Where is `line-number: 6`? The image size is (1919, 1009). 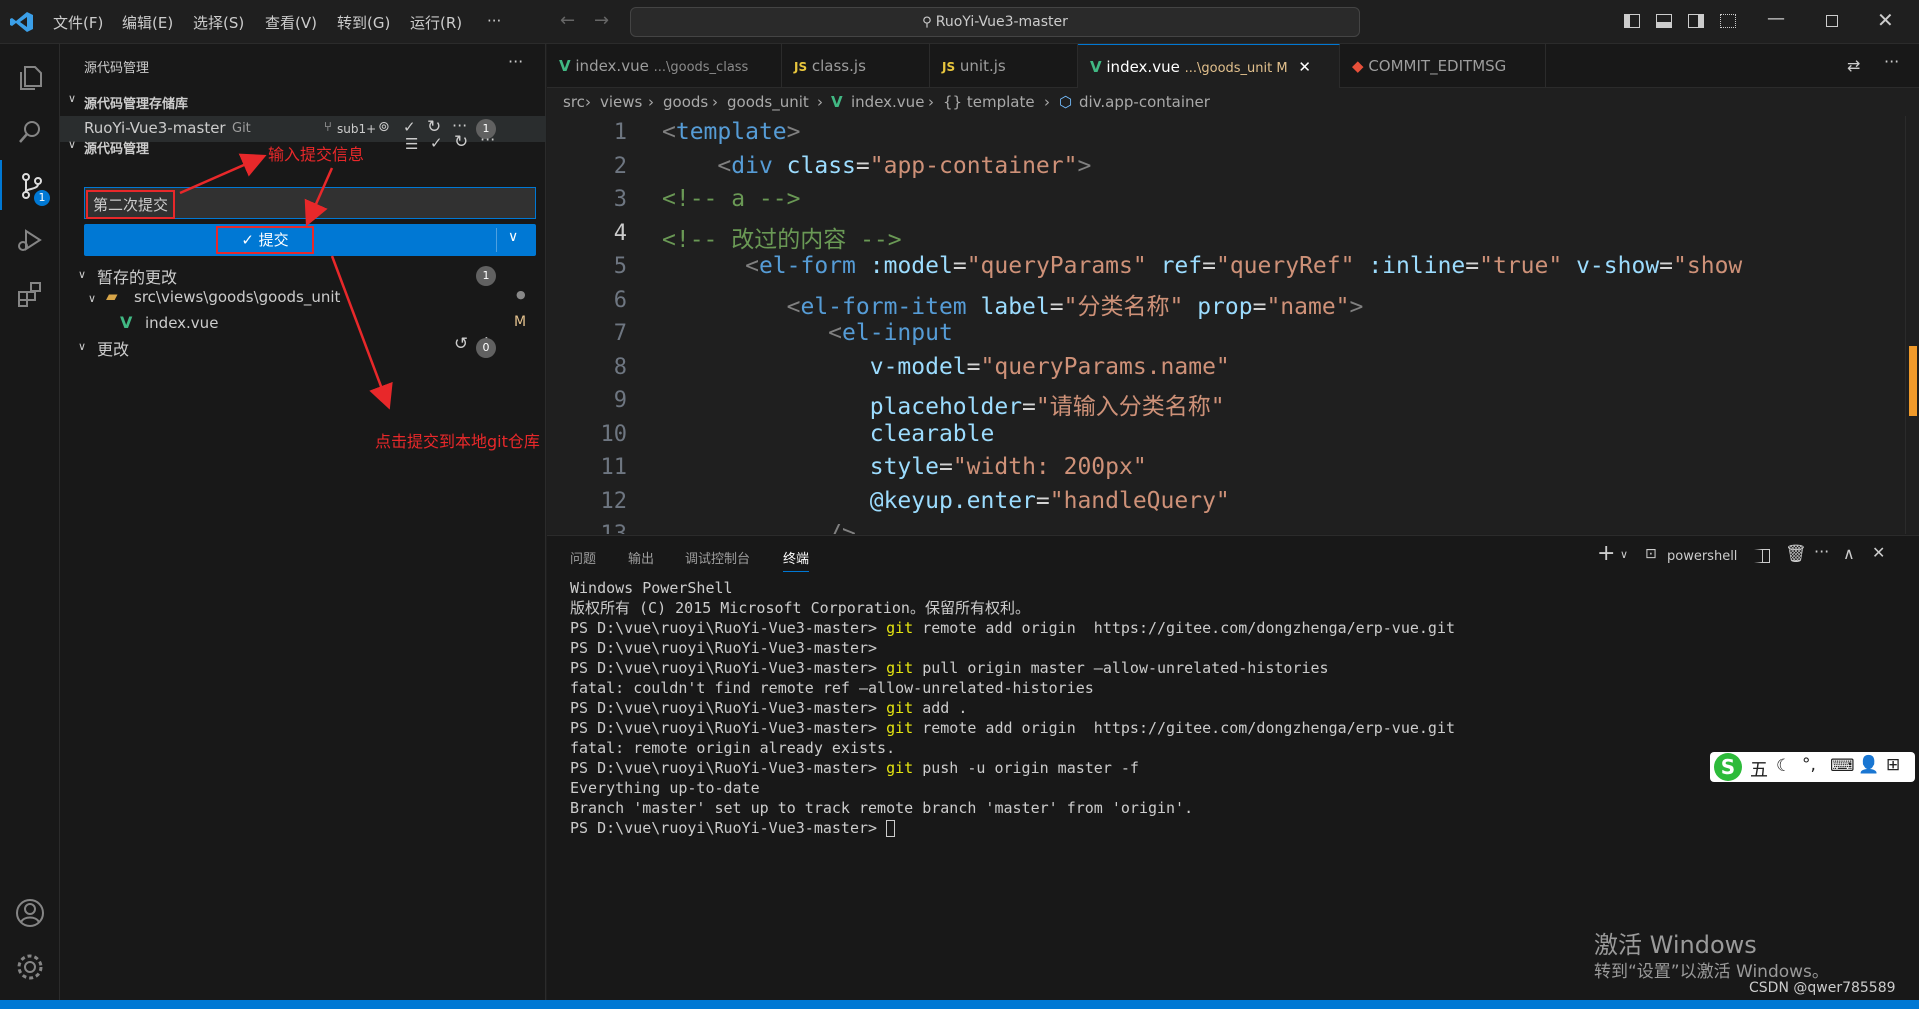
line-number: 6 is located at coordinates (620, 300).